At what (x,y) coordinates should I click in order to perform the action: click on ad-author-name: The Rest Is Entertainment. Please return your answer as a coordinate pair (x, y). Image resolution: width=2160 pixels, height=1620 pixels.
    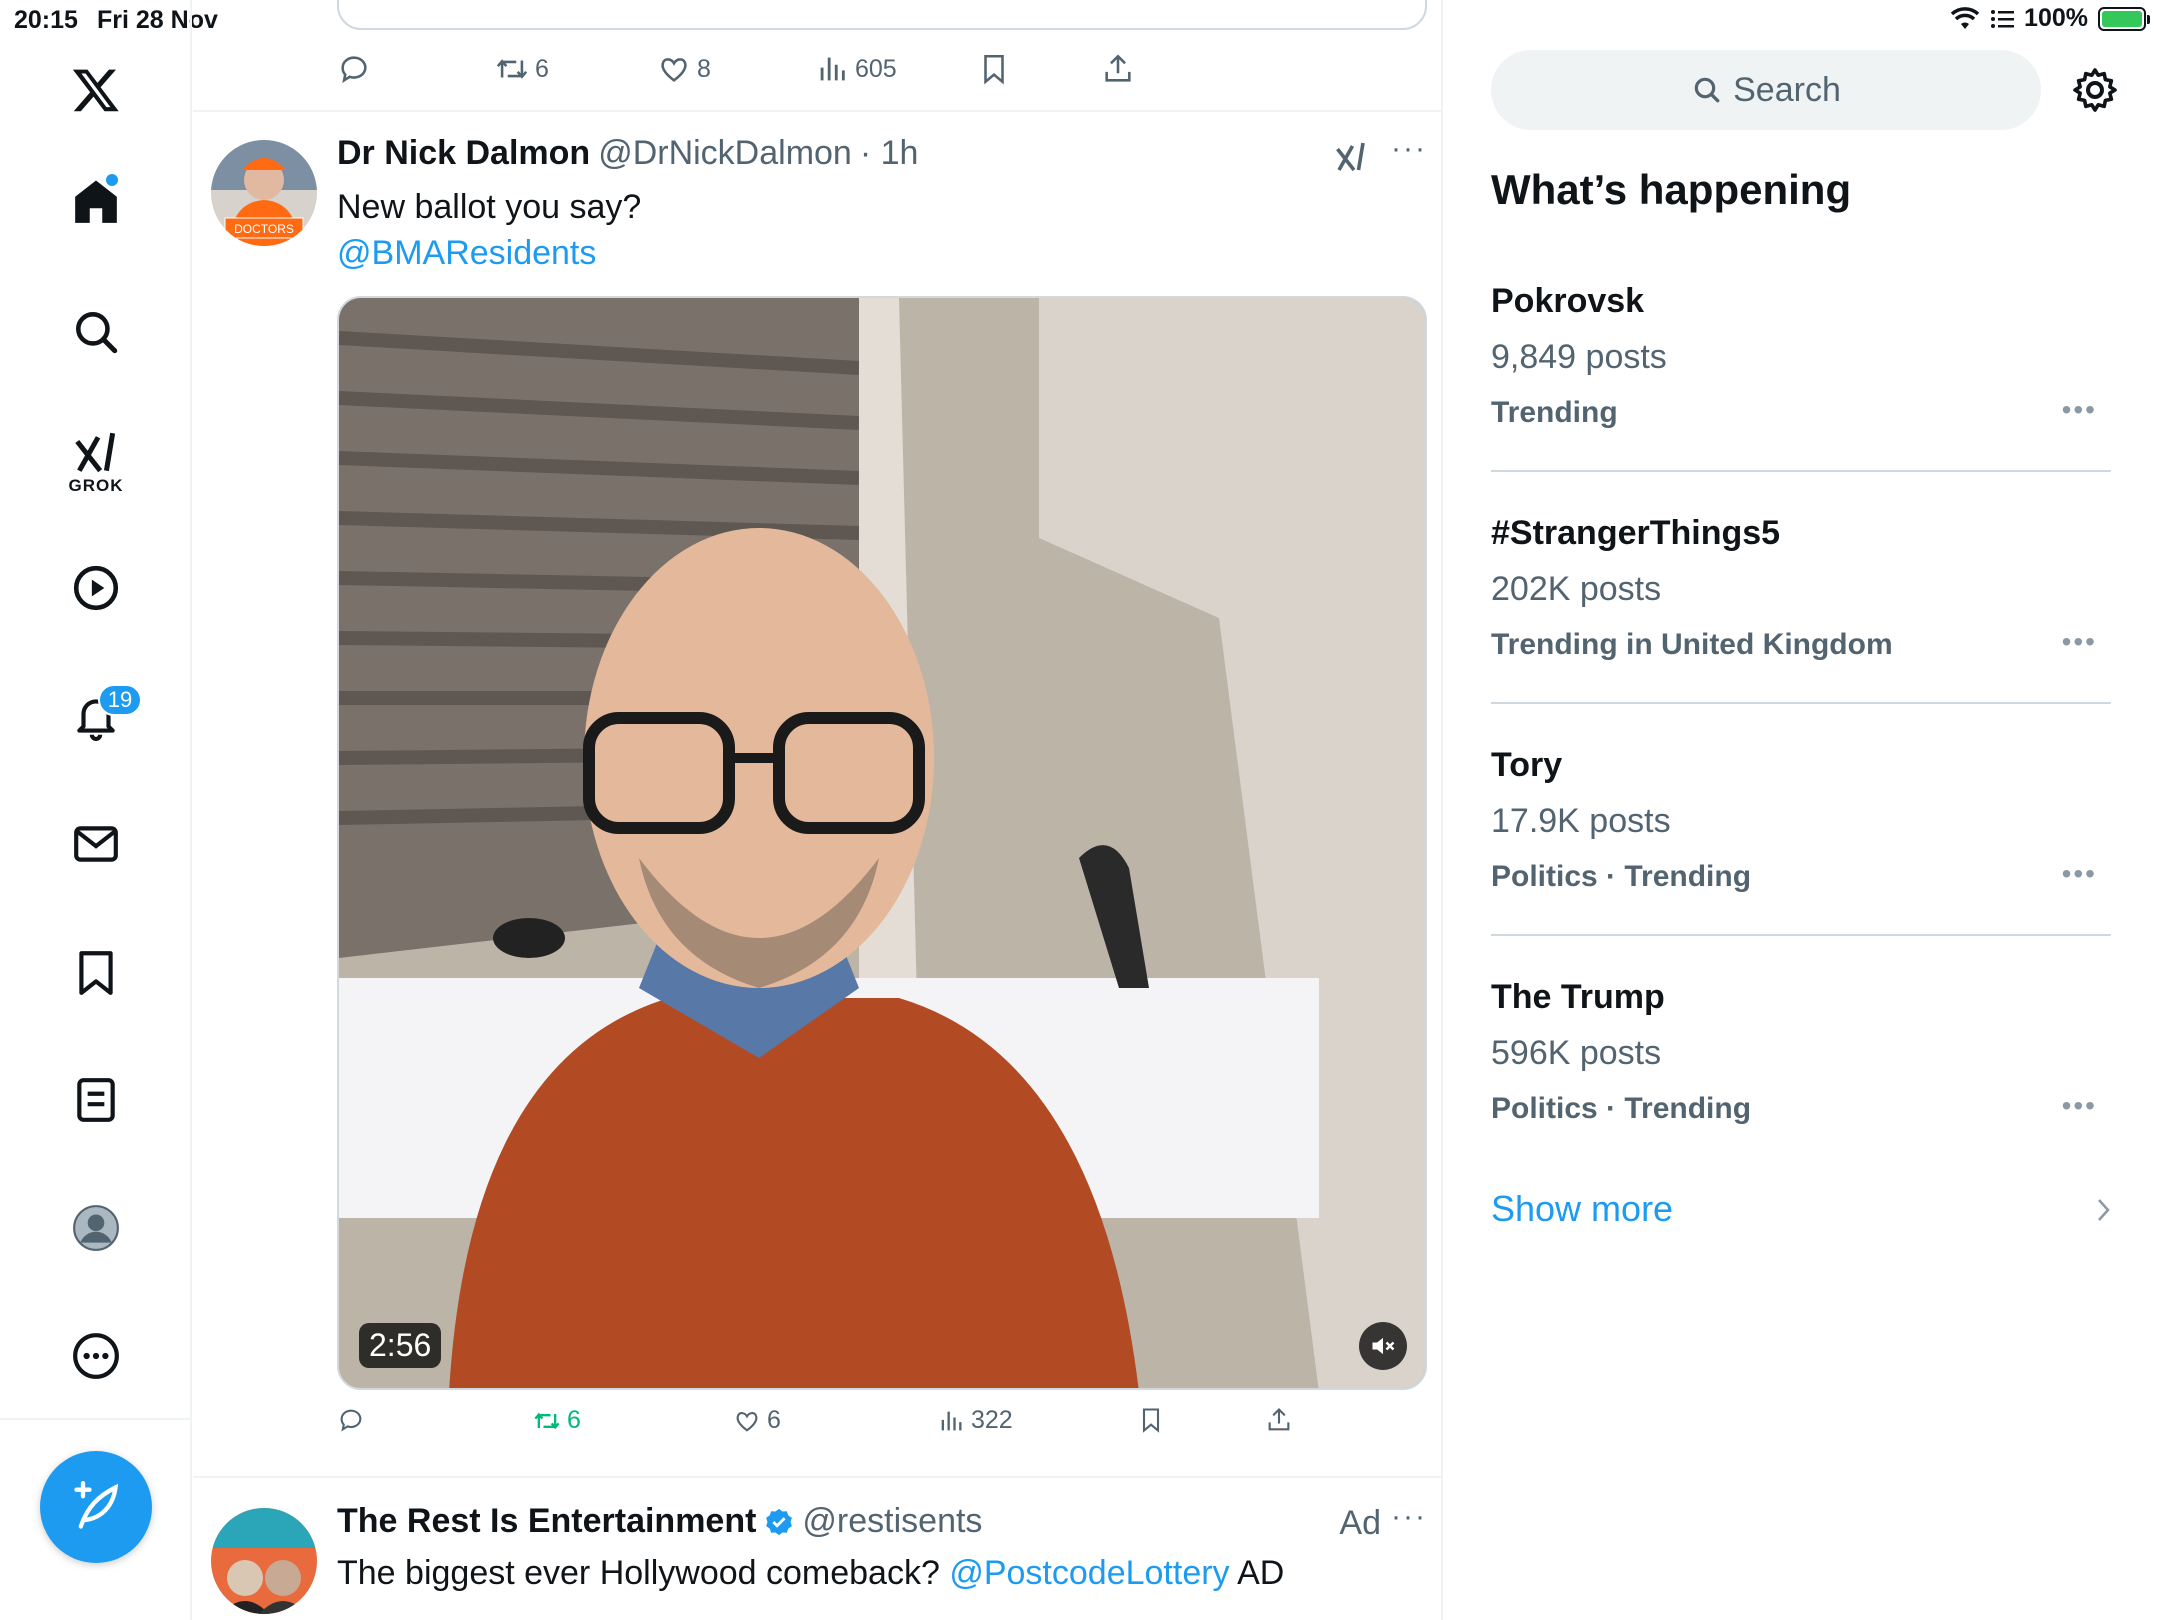
    Looking at the image, I should click on (546, 1521).